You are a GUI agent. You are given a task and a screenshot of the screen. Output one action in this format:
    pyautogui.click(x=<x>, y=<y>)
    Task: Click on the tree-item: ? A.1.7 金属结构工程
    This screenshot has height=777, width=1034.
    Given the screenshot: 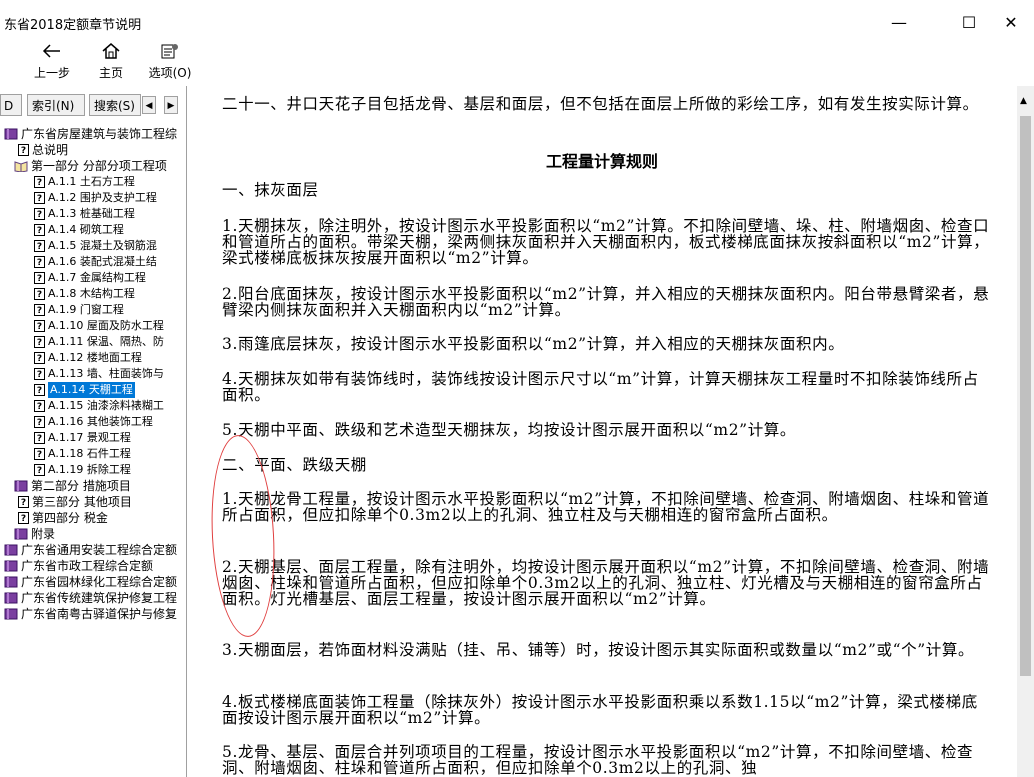 What is the action you would take?
    pyautogui.click(x=90, y=278)
    